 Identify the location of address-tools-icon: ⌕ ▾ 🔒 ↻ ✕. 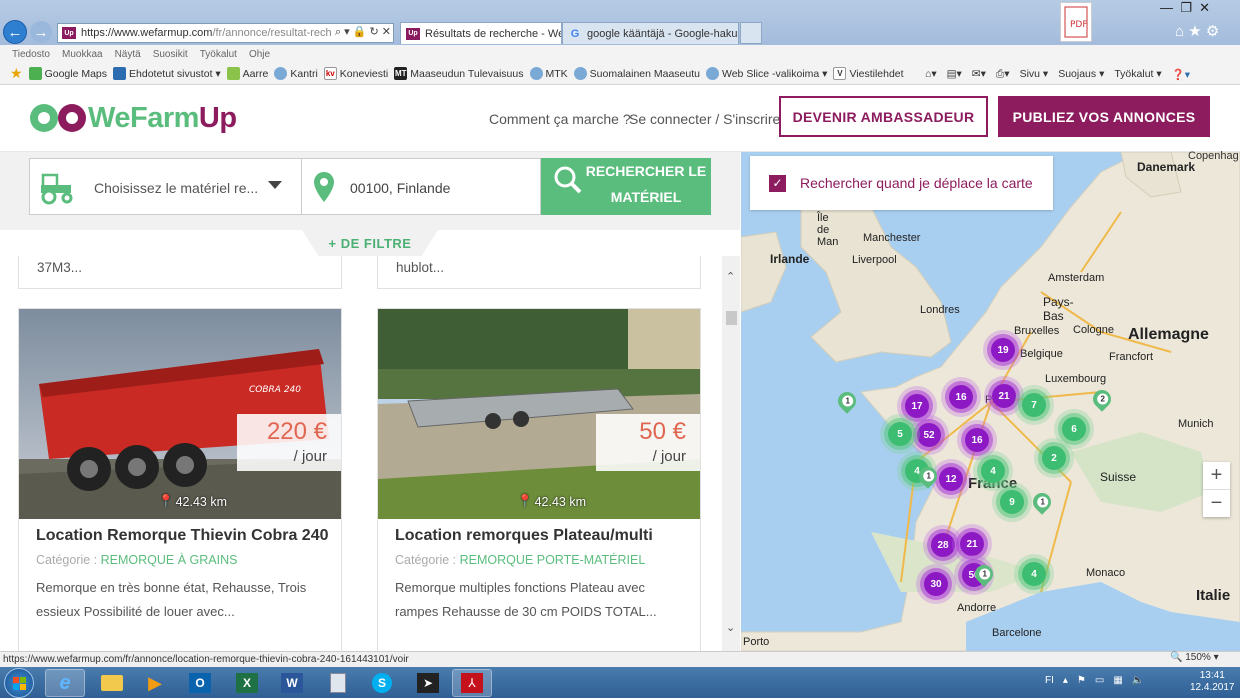
(361, 32).